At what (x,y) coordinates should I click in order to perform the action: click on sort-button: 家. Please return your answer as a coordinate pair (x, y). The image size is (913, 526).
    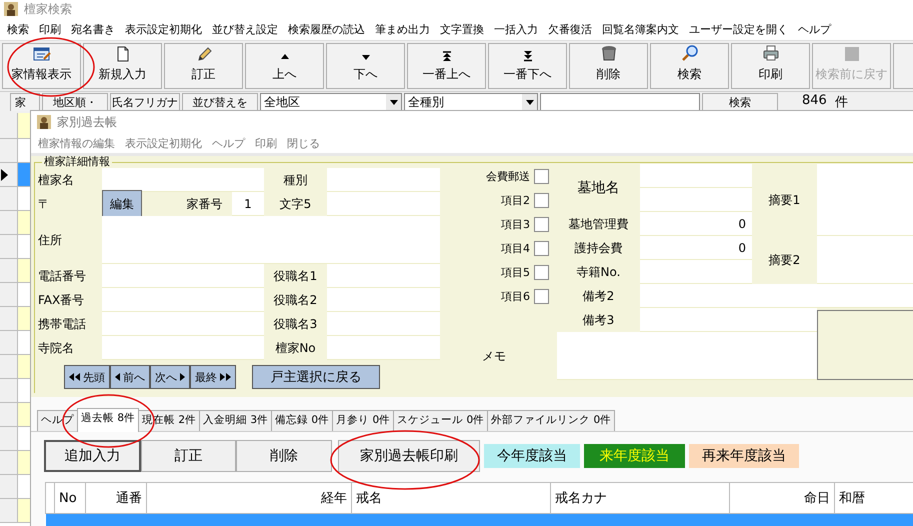
    Looking at the image, I should click on (25, 102).